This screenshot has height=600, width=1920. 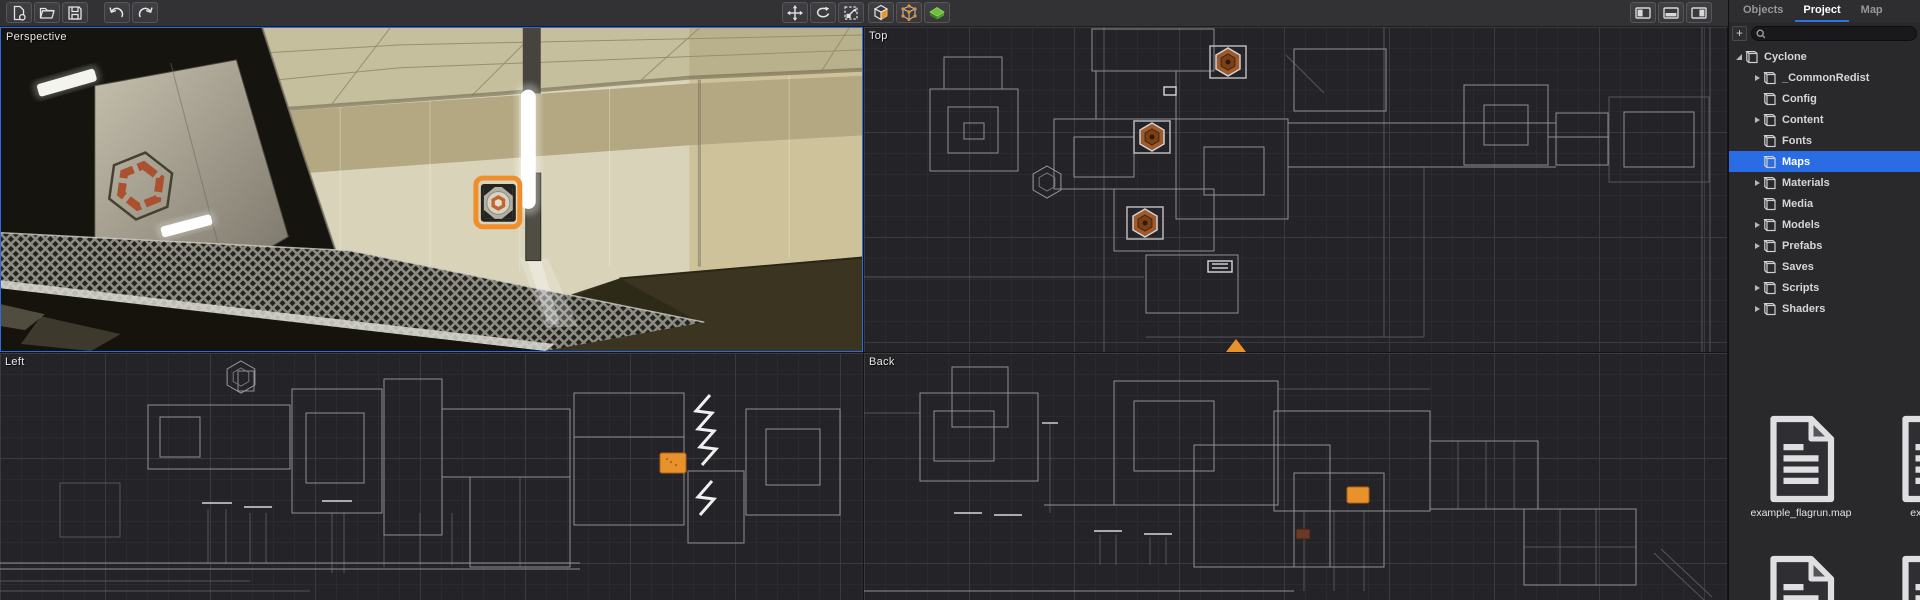 I want to click on layout-right-icon, so click(x=1699, y=12).